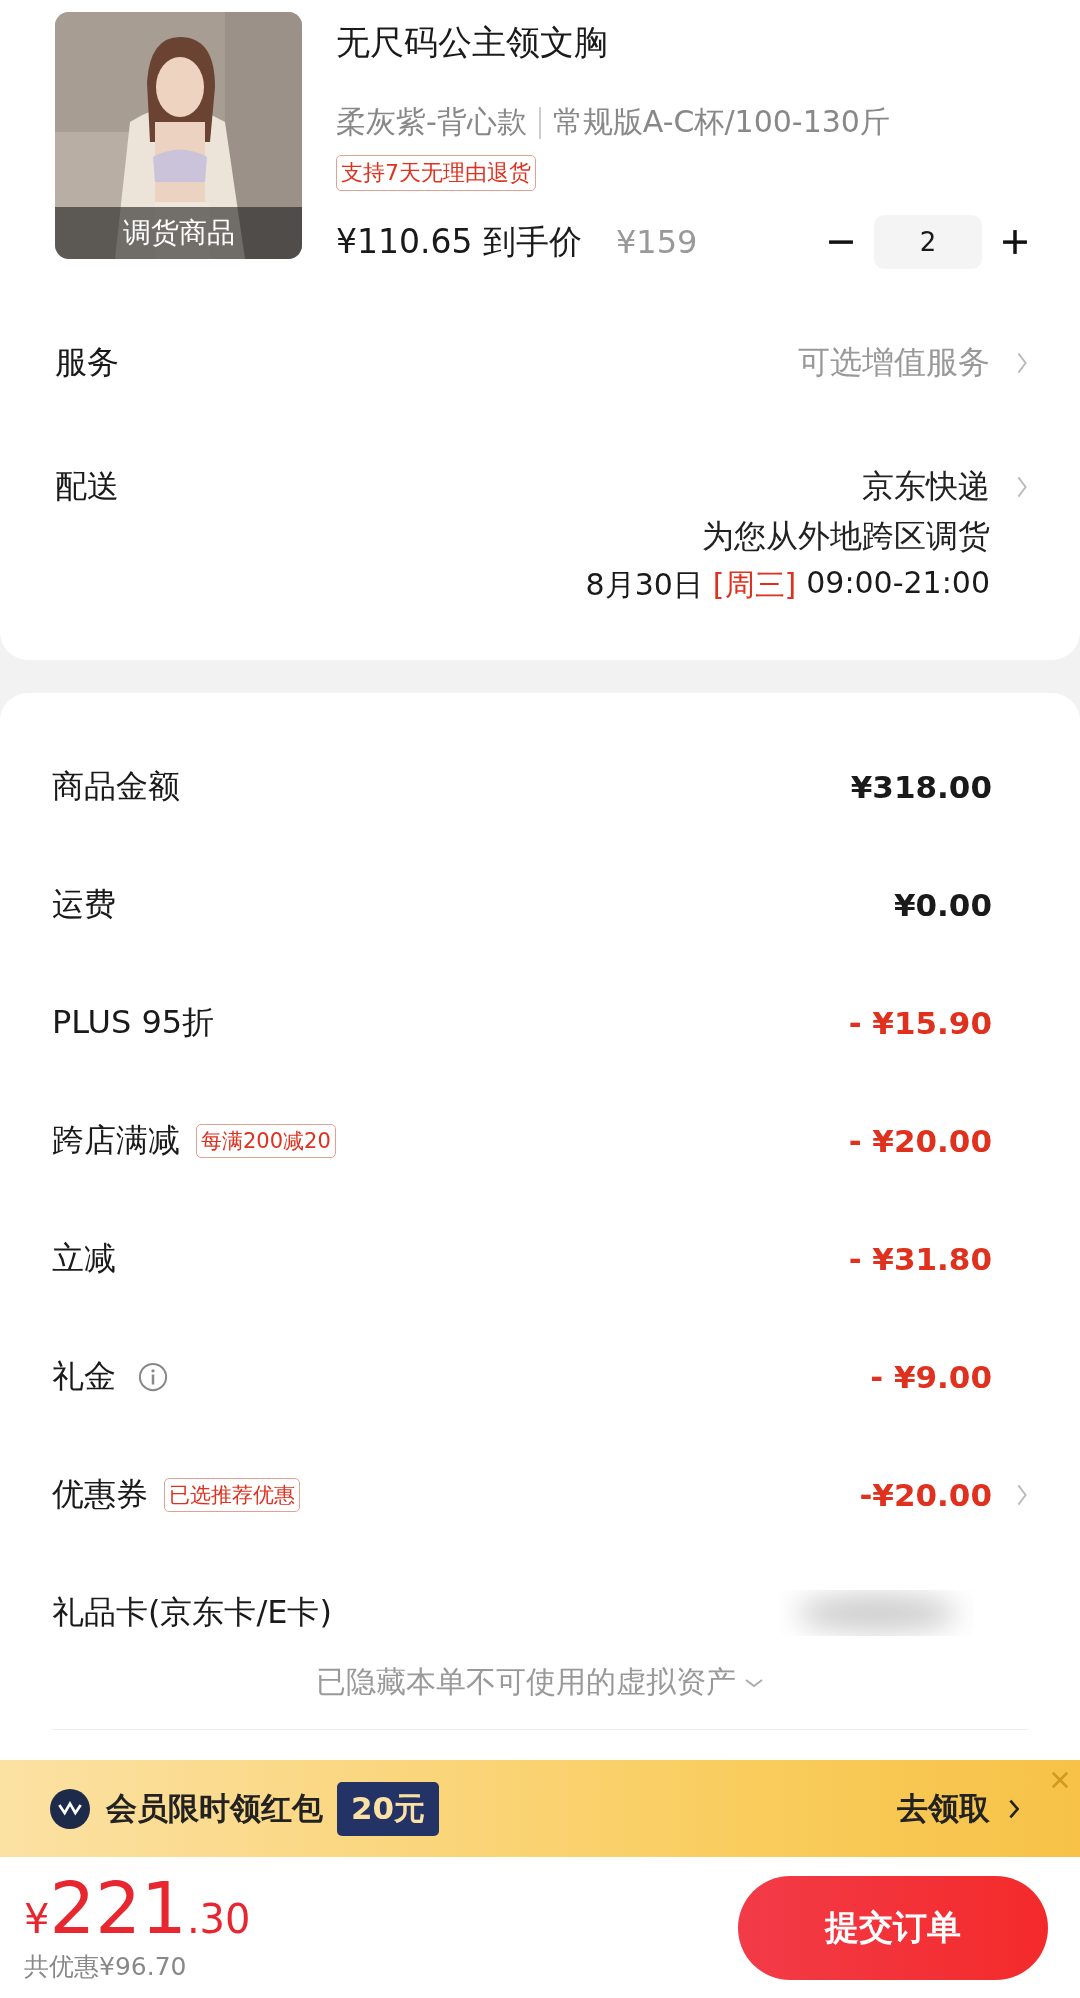 The image size is (1080, 1998). I want to click on summary-label: PLUS 95折, so click(133, 1022).